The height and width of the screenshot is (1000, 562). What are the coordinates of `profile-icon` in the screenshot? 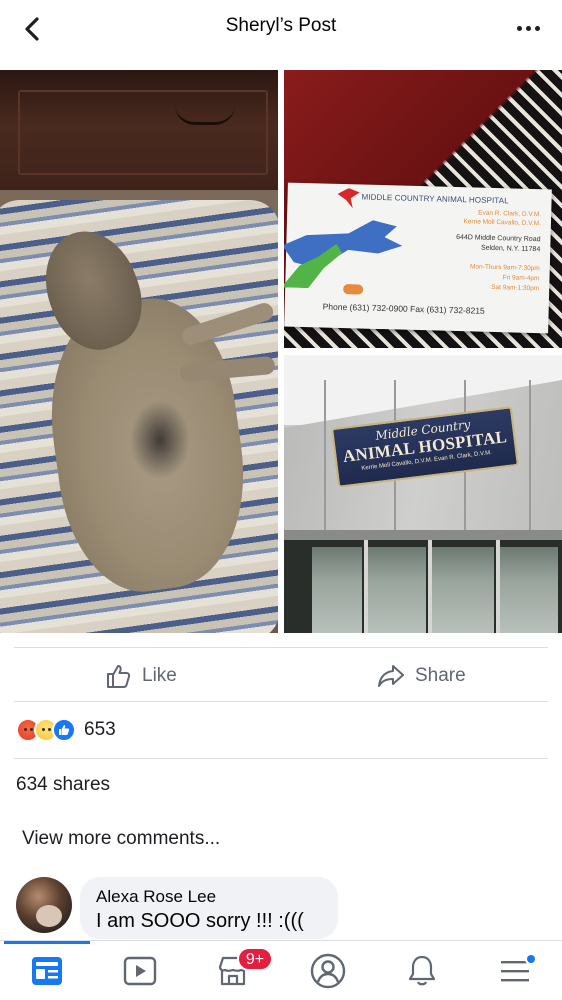 It's located at (328, 971).